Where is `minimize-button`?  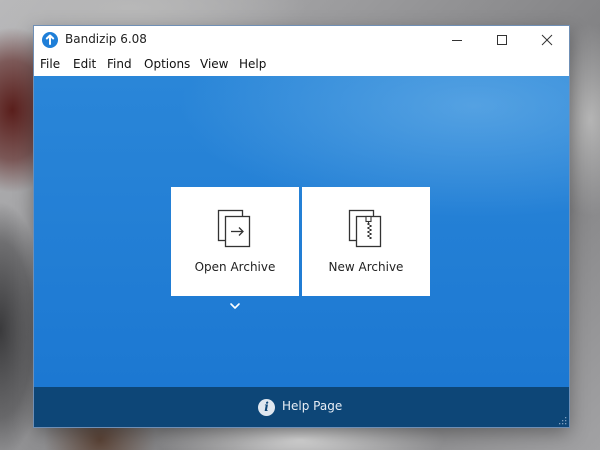
minimize-button is located at coordinates (456, 40).